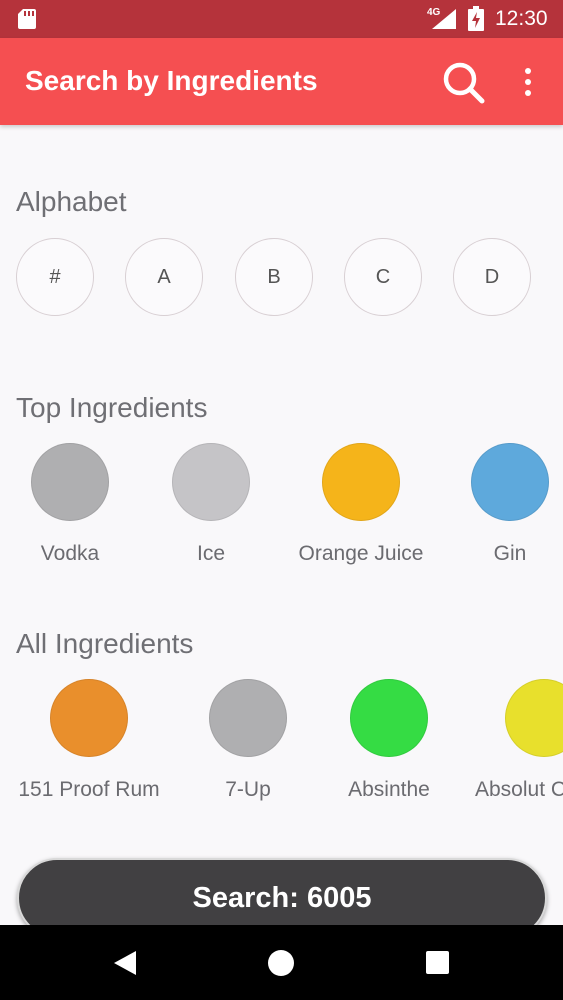 The height and width of the screenshot is (1000, 563). What do you see at coordinates (521, 18) in the screenshot?
I see `clock: 12:30` at bounding box center [521, 18].